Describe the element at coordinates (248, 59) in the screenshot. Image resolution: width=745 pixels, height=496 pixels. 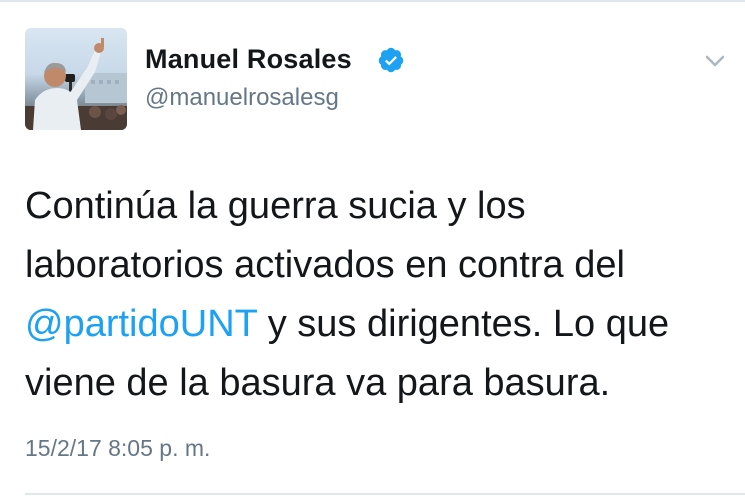
I see `author-name: Manuel Rosales` at that location.